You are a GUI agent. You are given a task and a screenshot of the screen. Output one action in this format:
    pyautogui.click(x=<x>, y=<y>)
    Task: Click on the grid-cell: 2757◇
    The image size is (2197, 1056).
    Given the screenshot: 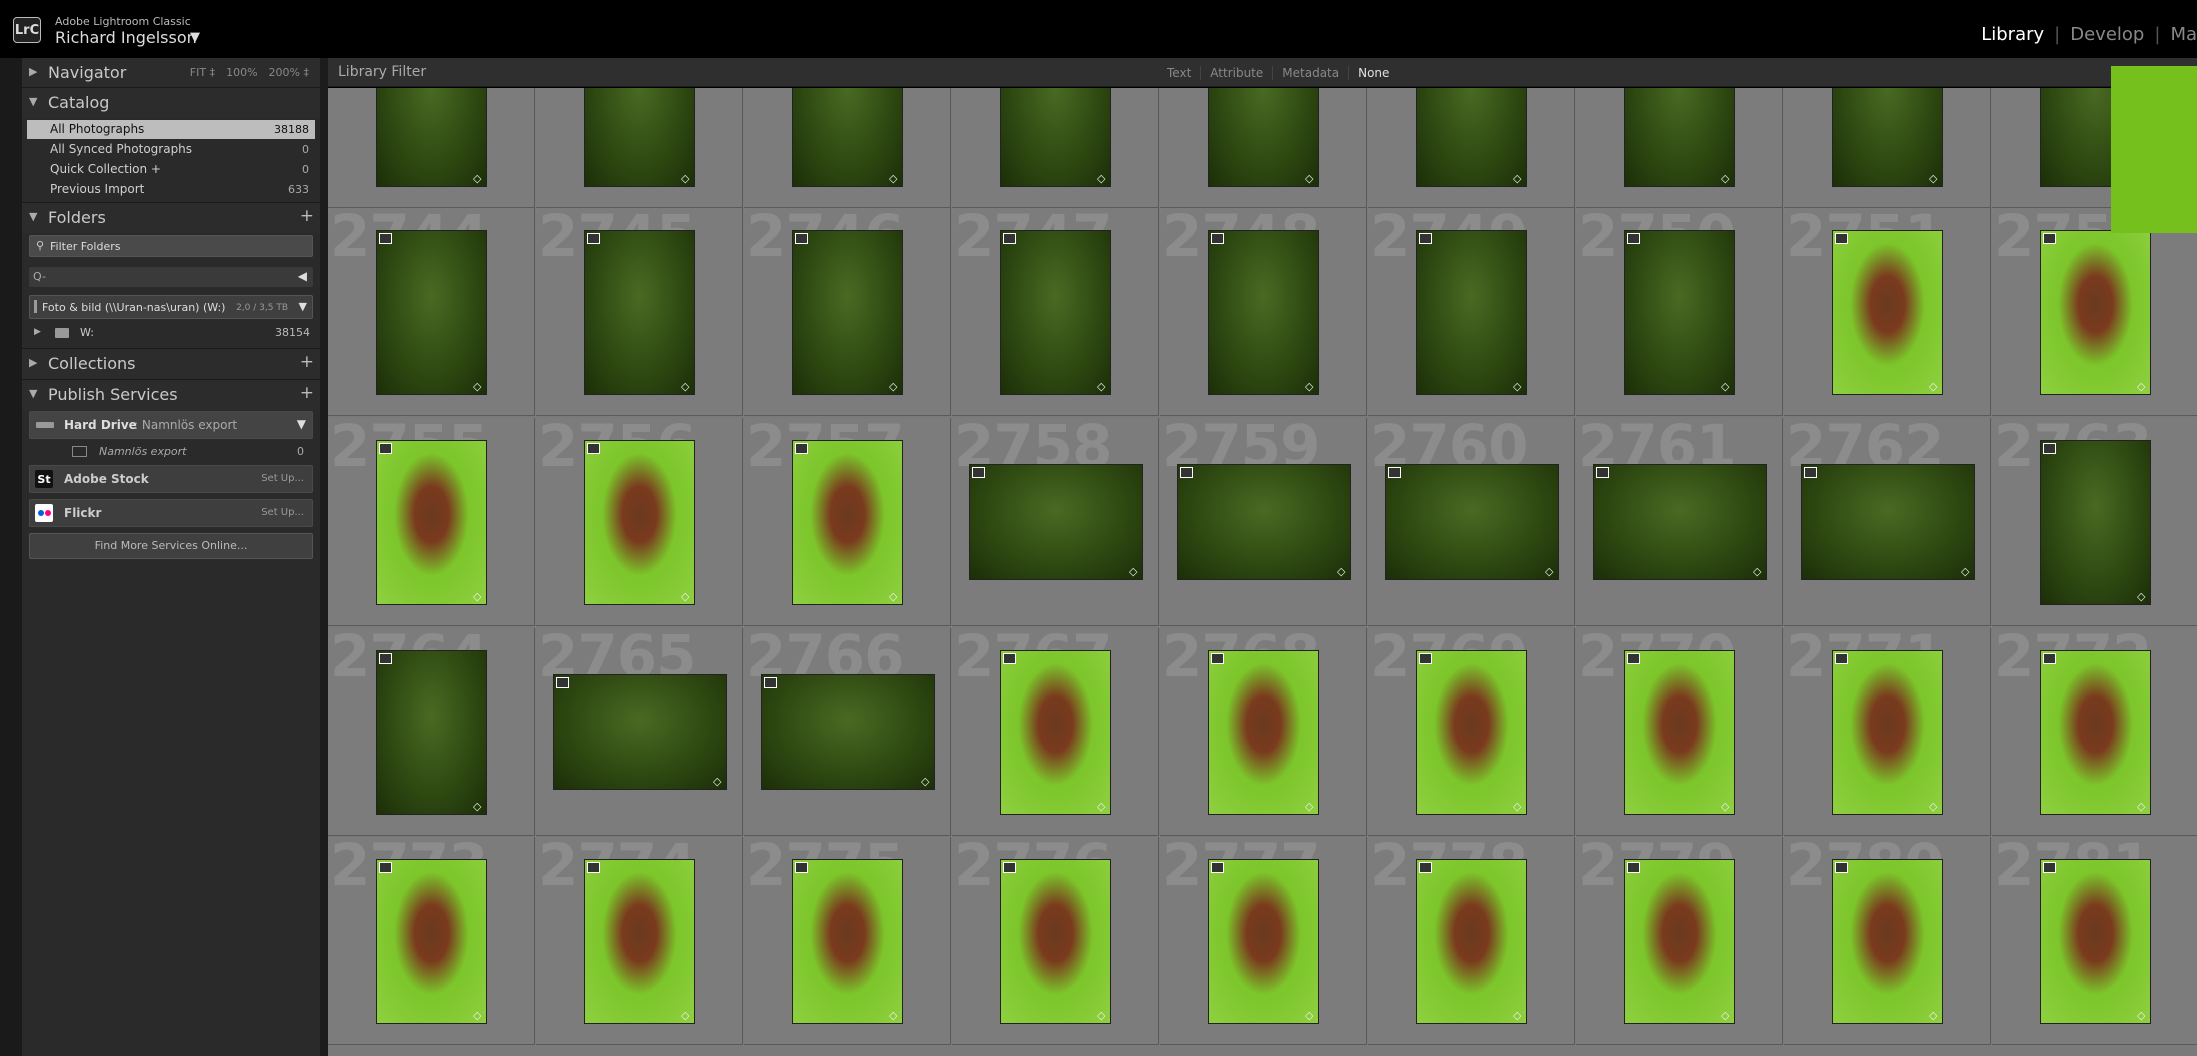 What is the action you would take?
    pyautogui.click(x=847, y=522)
    